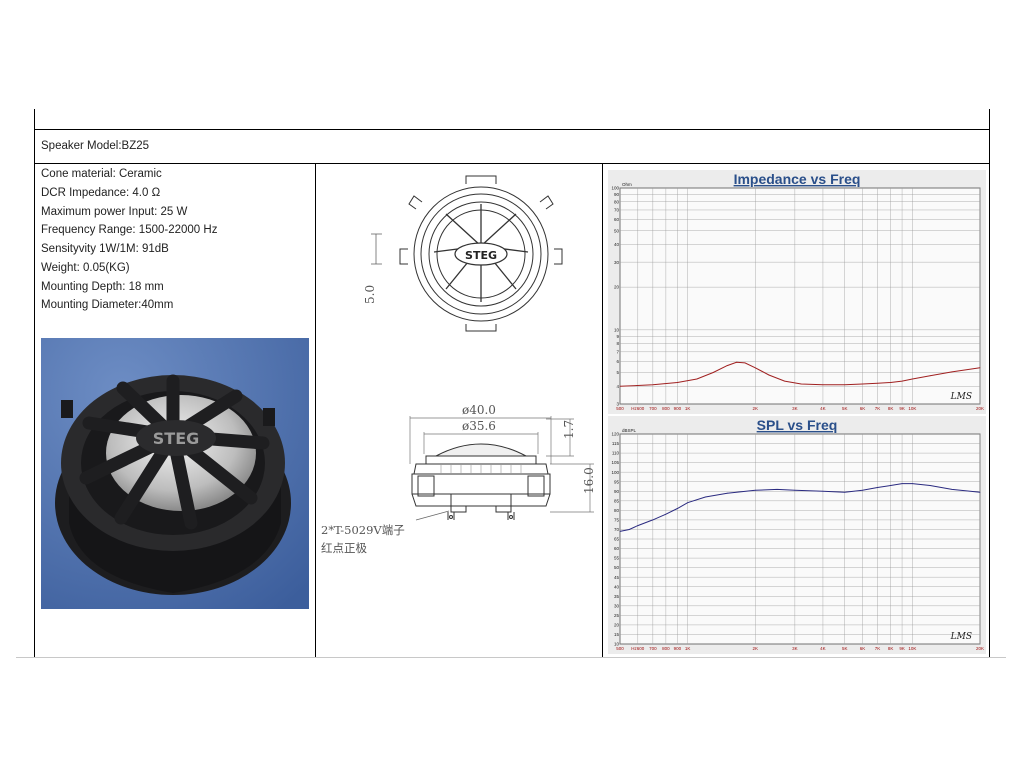 The image size is (1024, 768). Describe the element at coordinates (479, 426) in the screenshot. I see `dim-inner-diameter: ø35.6` at that location.